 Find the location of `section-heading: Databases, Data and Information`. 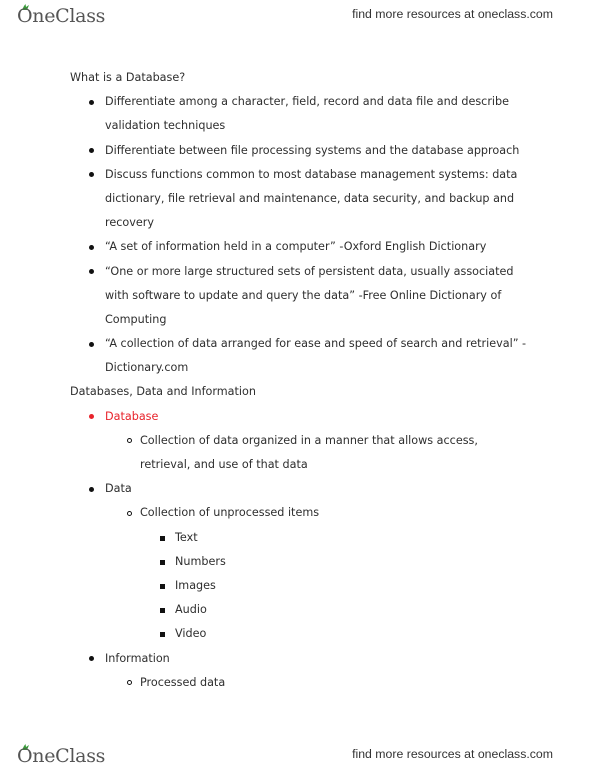

section-heading: Databases, Data and Information is located at coordinates (163, 392).